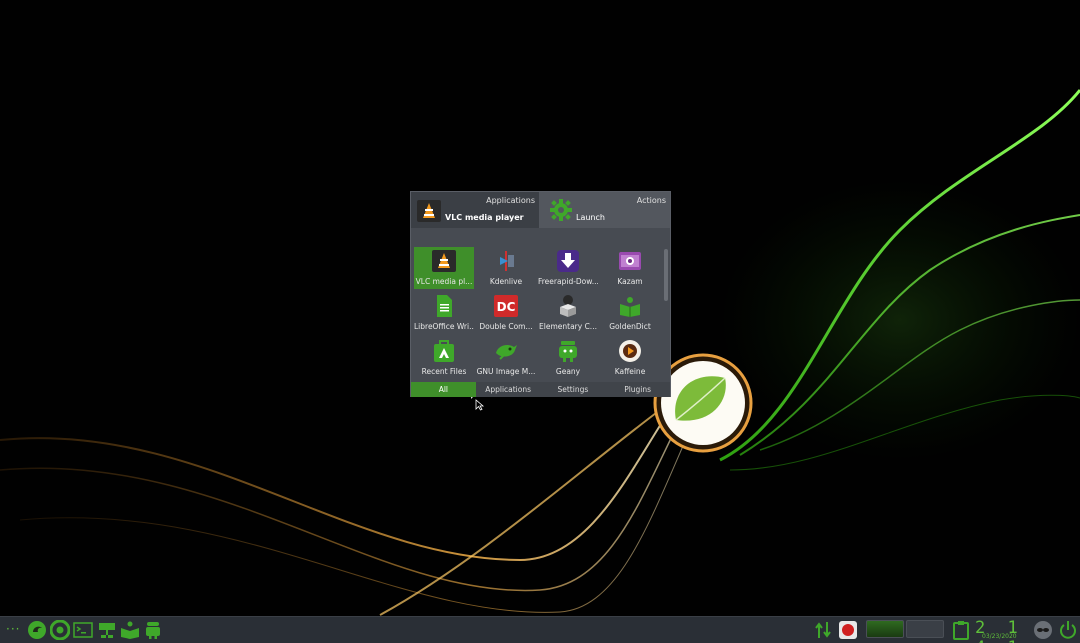  I want to click on selected-app-category: Applications, so click(510, 200).